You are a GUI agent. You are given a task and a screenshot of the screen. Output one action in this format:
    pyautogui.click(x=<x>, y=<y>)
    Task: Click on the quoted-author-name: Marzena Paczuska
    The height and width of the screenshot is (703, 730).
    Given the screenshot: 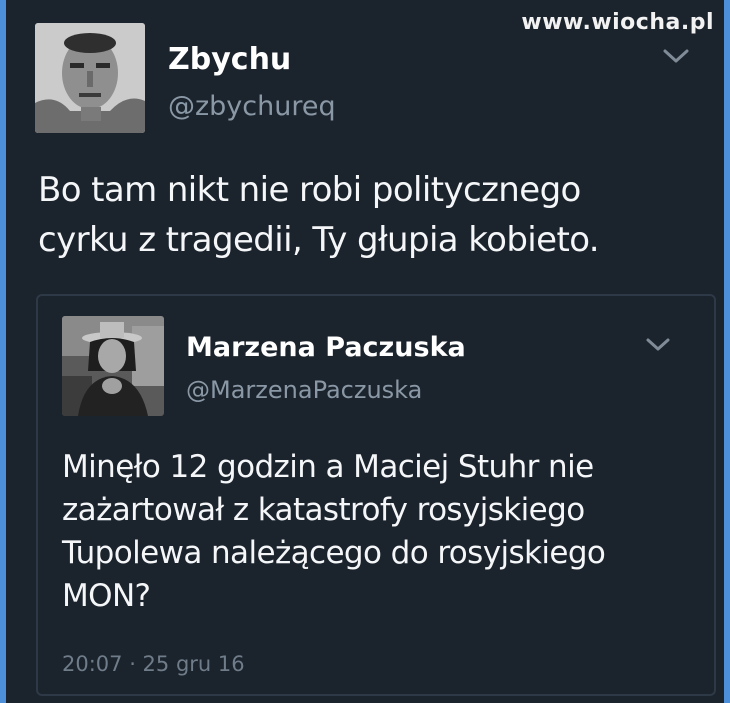 What is the action you would take?
    pyautogui.click(x=326, y=347)
    